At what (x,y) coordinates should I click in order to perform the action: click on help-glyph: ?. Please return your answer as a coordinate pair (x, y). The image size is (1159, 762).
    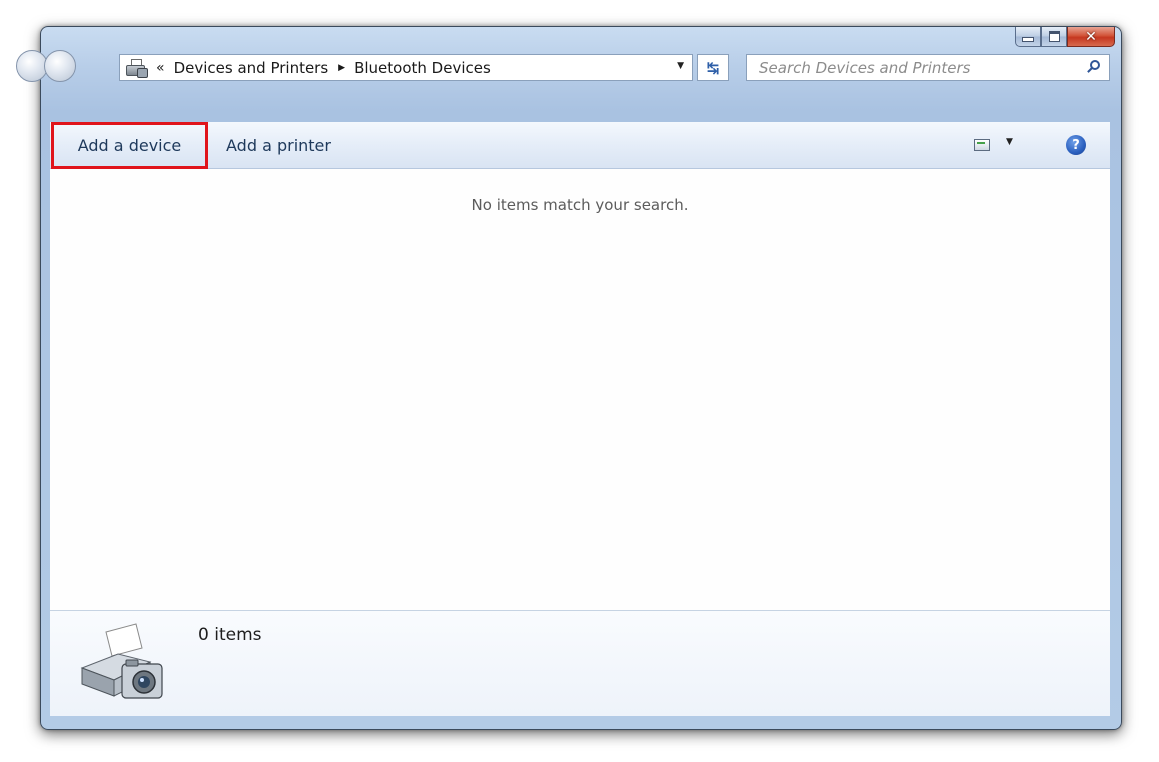
    Looking at the image, I should click on (1076, 145).